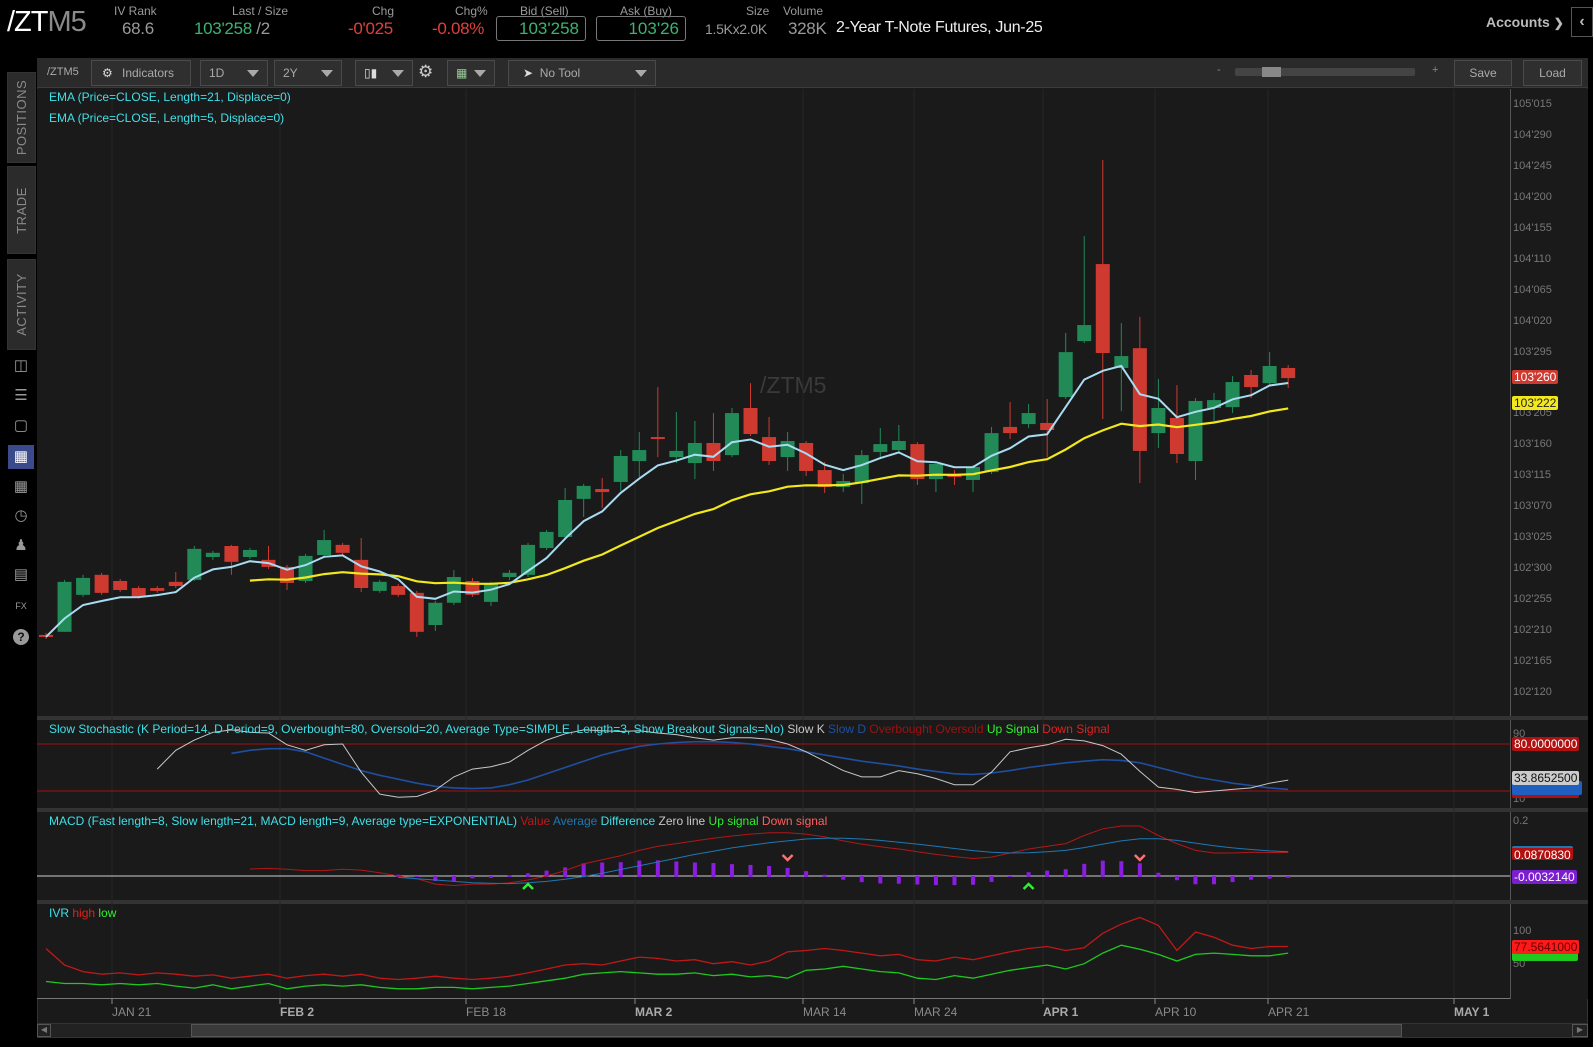 Image resolution: width=1593 pixels, height=1047 pixels. What do you see at coordinates (1546, 946) in the screenshot?
I see `ivr-high-tag: 77.5641000` at bounding box center [1546, 946].